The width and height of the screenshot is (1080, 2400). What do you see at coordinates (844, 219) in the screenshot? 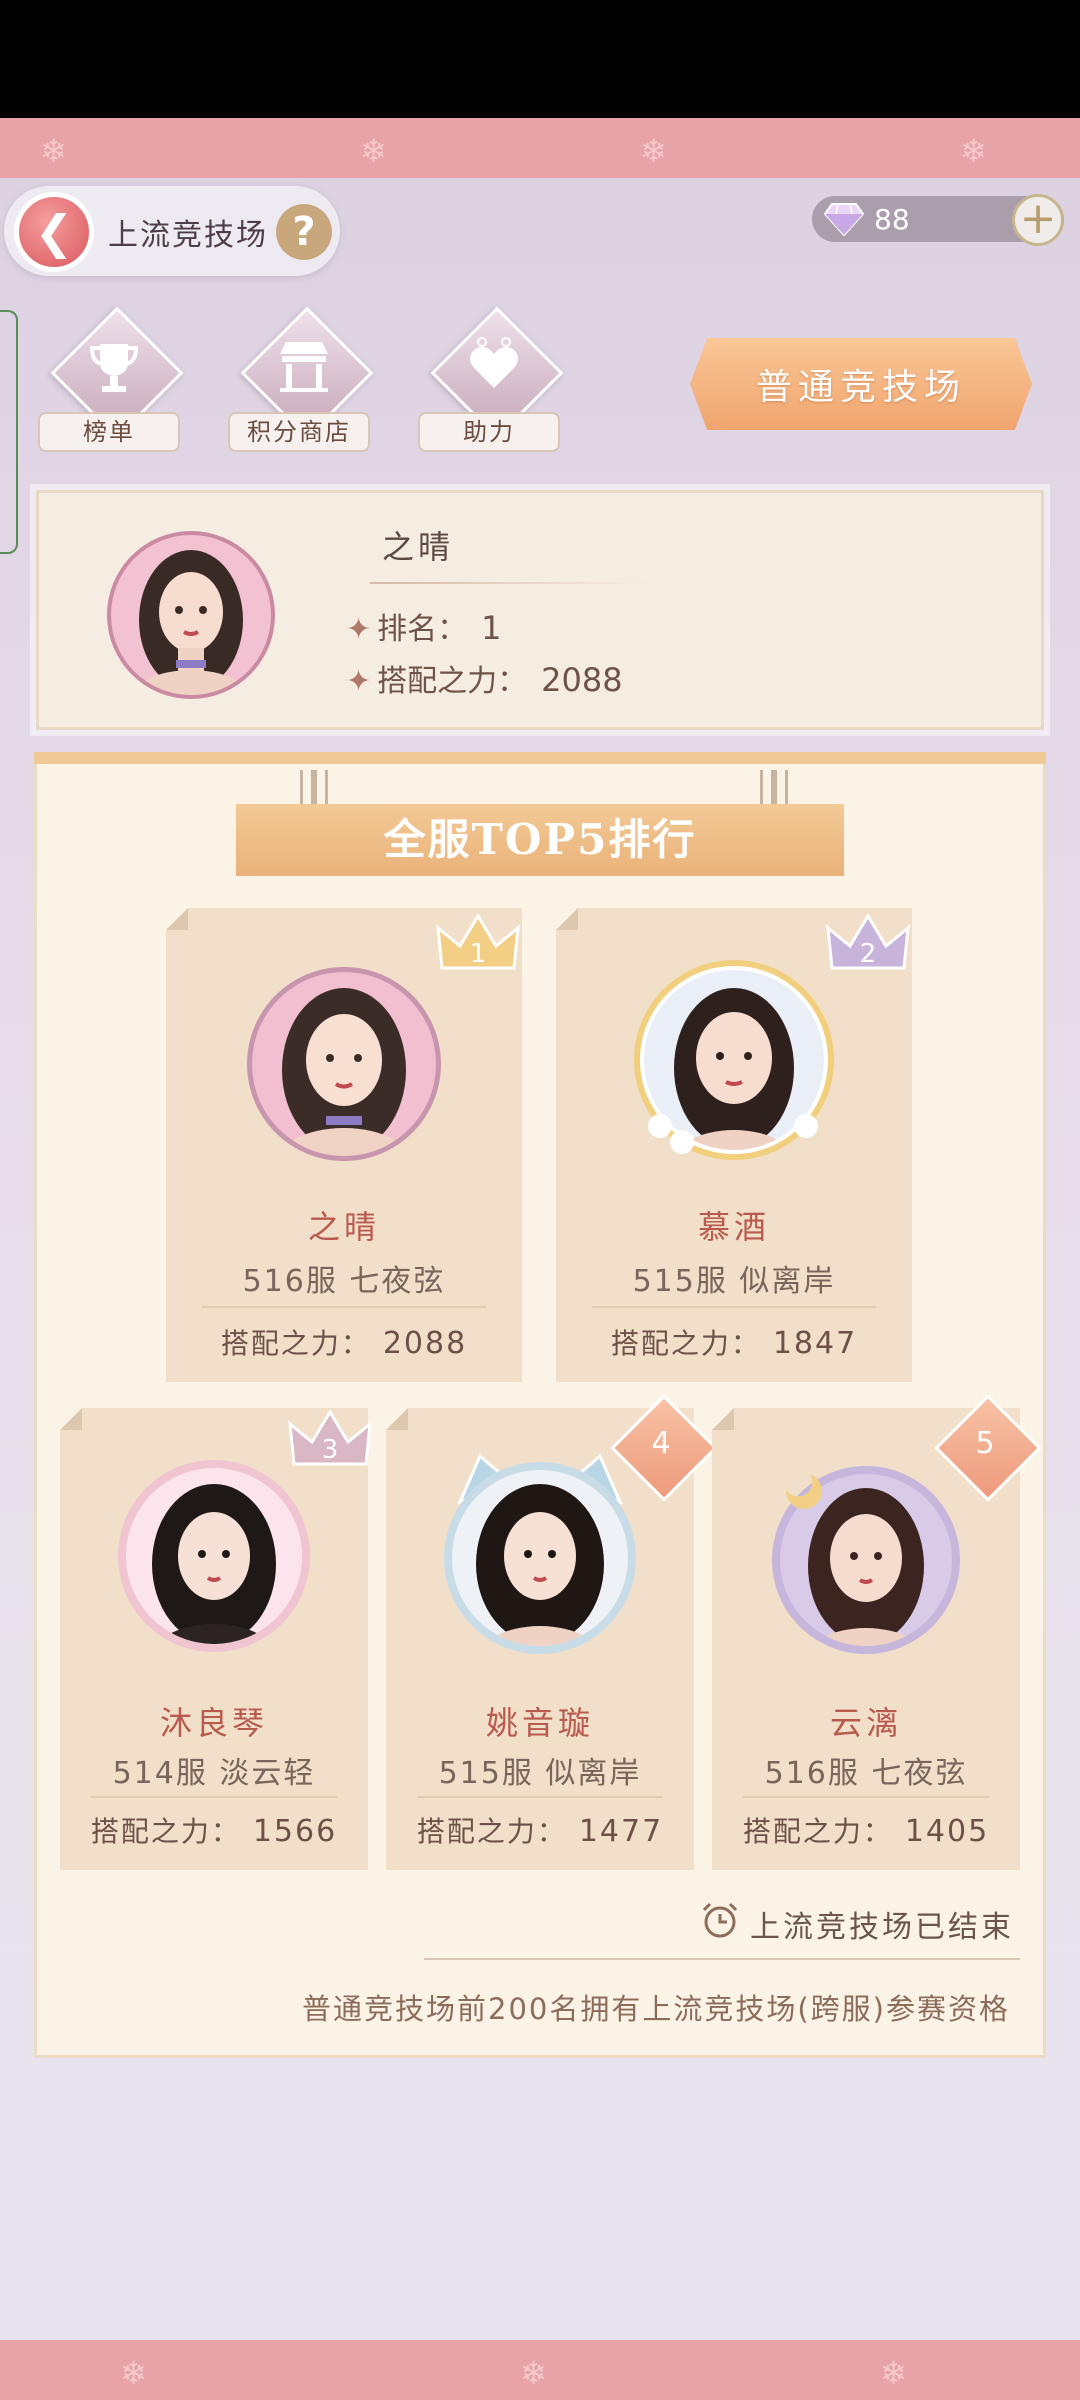
I see `diamond-icon` at bounding box center [844, 219].